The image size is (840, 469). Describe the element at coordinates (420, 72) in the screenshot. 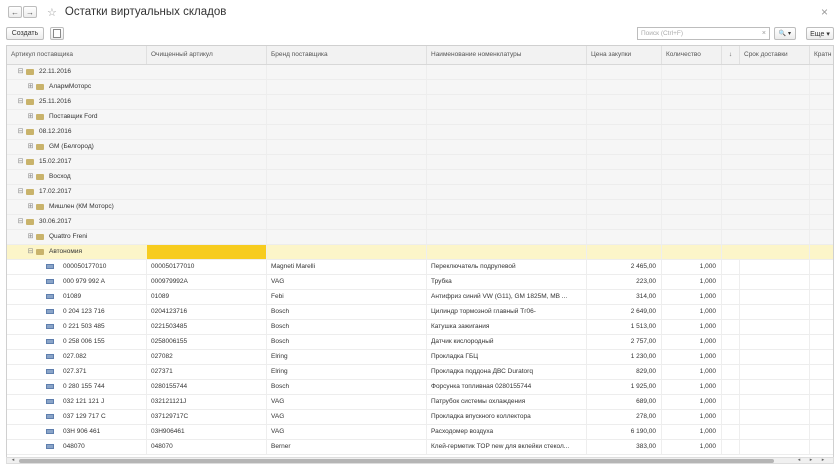

I see `group-row: ⊟ 22.11.2016` at that location.